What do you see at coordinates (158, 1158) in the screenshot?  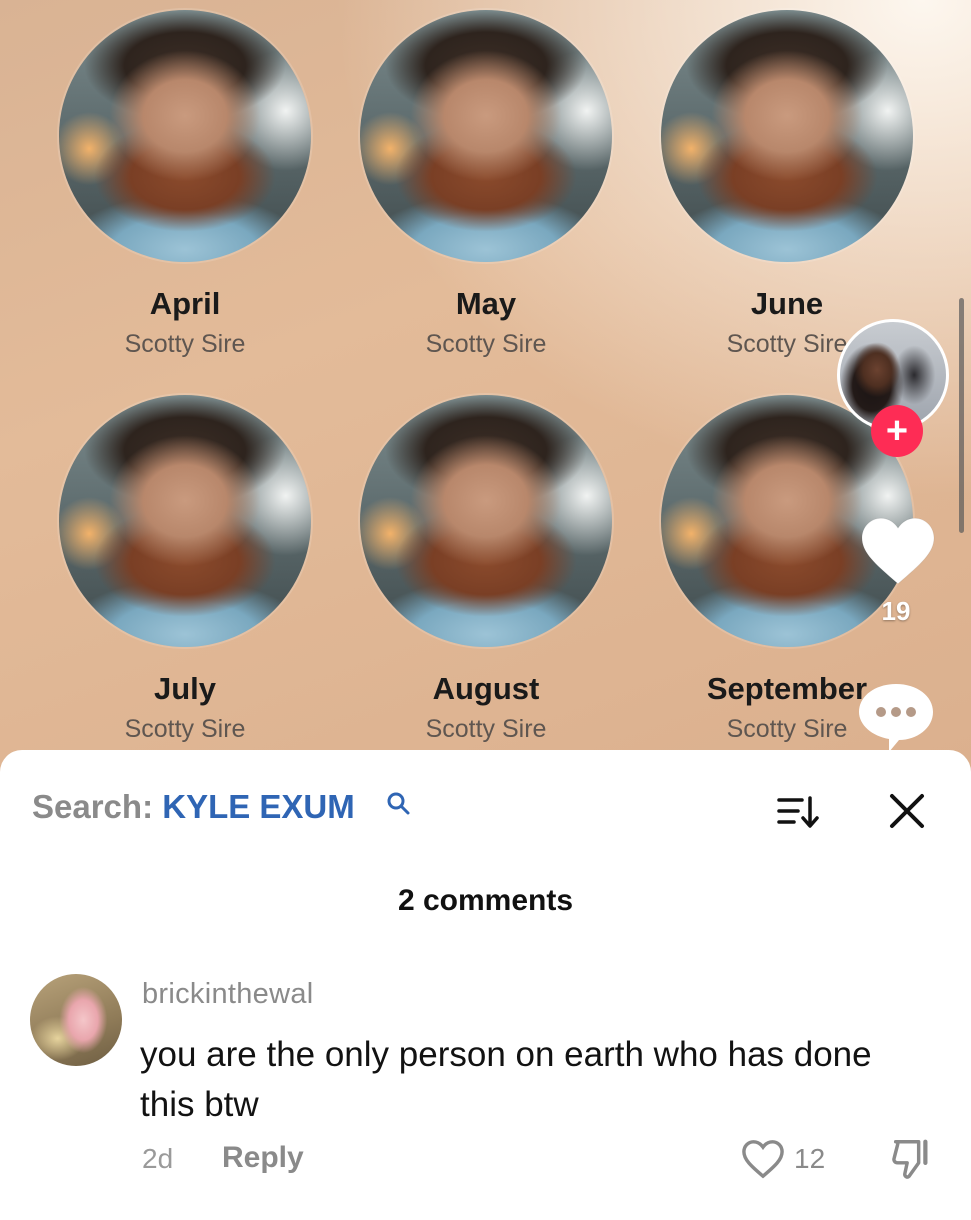 I see `comment-time: 2d` at bounding box center [158, 1158].